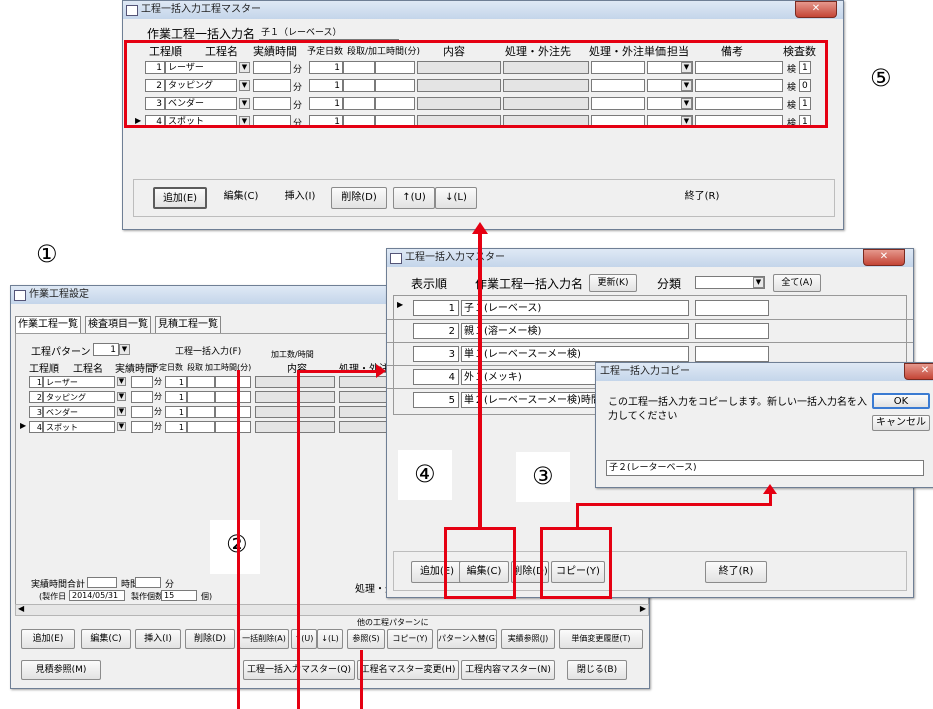  I want to click on order-cell: 3, so click(36, 412).